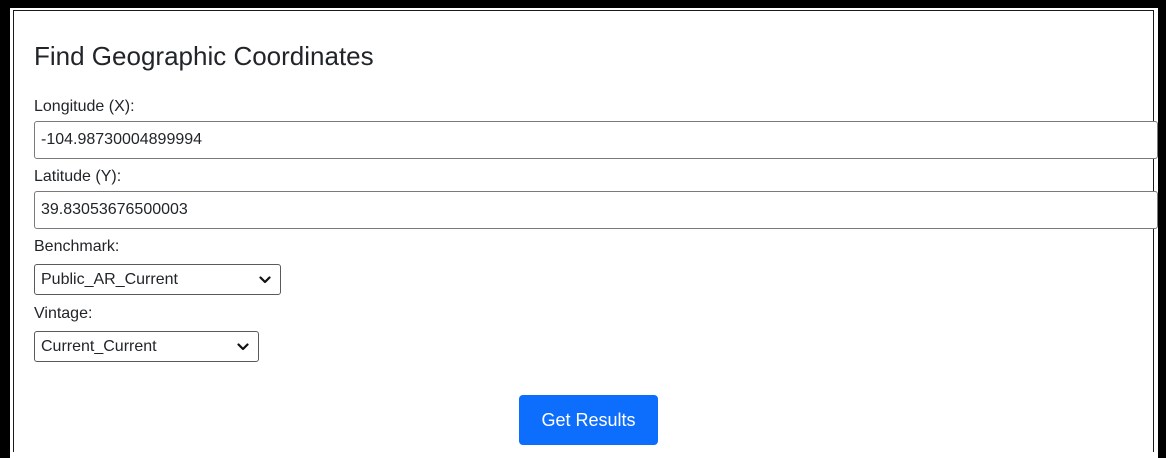 The height and width of the screenshot is (458, 1166). I want to click on benchmark-label: Benchmark:, so click(77, 246).